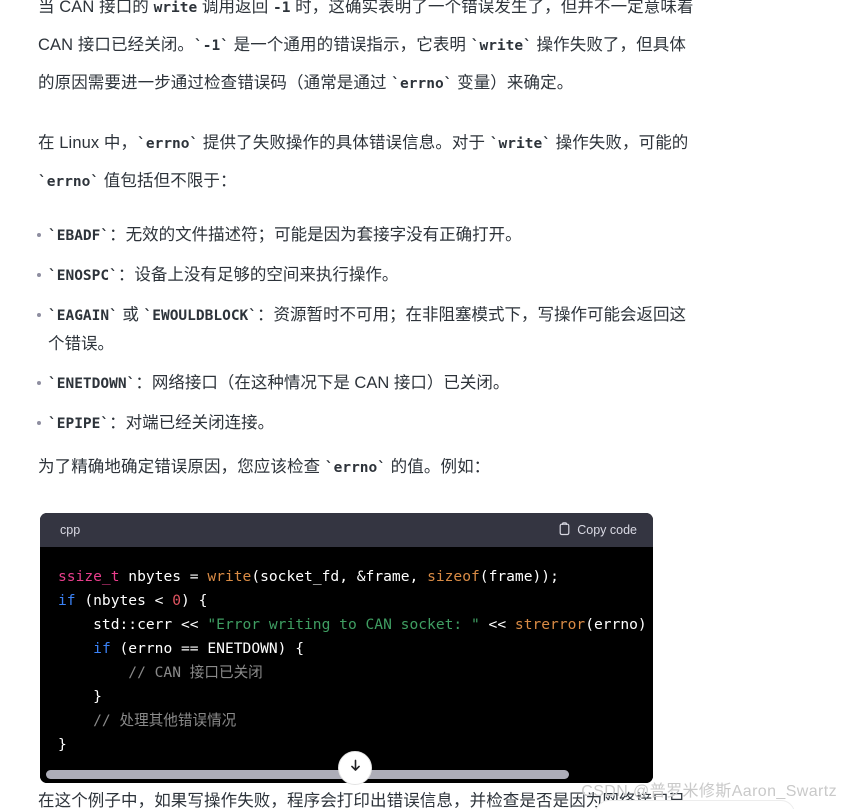 Image resolution: width=859 pixels, height=809 pixels. What do you see at coordinates (69, 182) in the screenshot?
I see `inline-code-errno-2: `errno`` at bounding box center [69, 182].